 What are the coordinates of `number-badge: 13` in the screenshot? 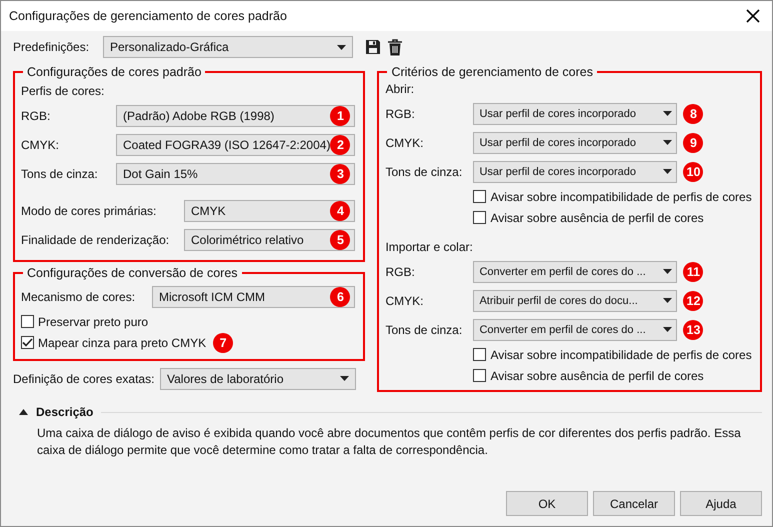 It's located at (693, 330).